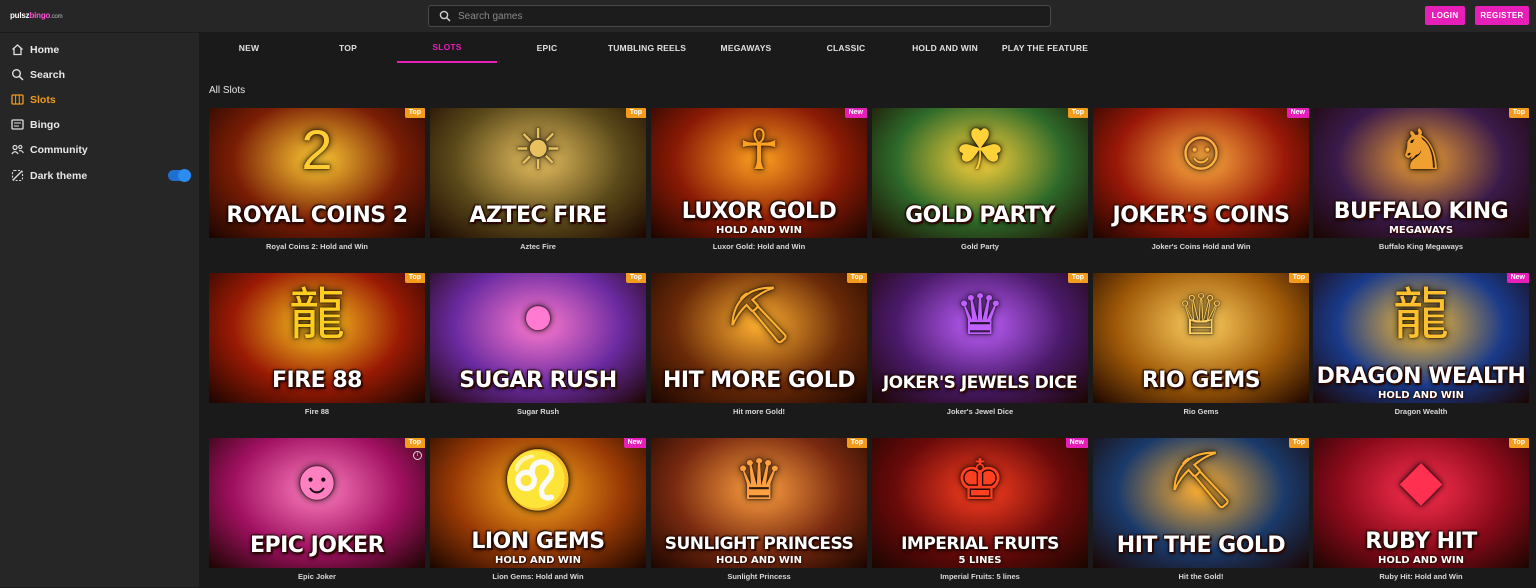 The width and height of the screenshot is (1536, 588). I want to click on game-caption: Buffalo King Megaways, so click(1421, 246).